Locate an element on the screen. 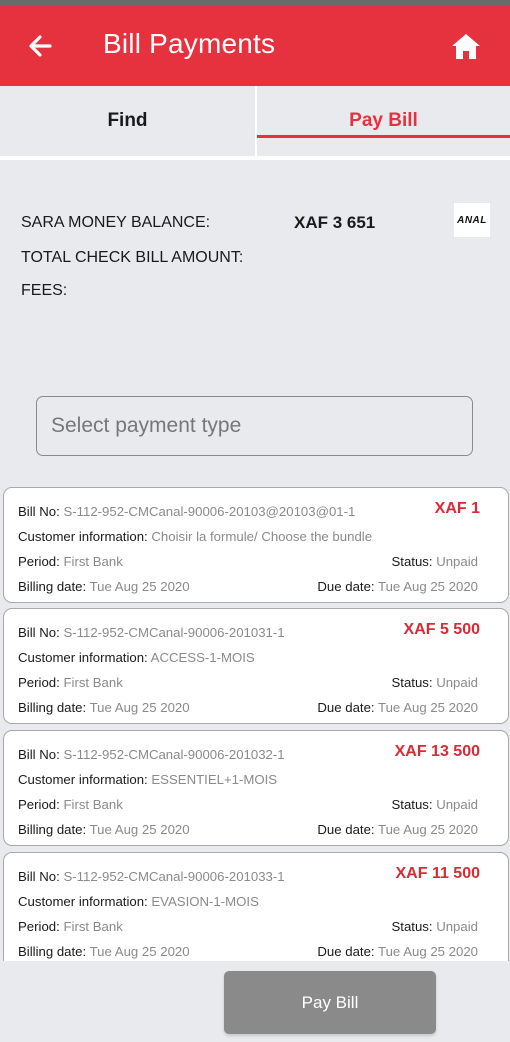  bill-amount: XAF 1 is located at coordinates (457, 508).